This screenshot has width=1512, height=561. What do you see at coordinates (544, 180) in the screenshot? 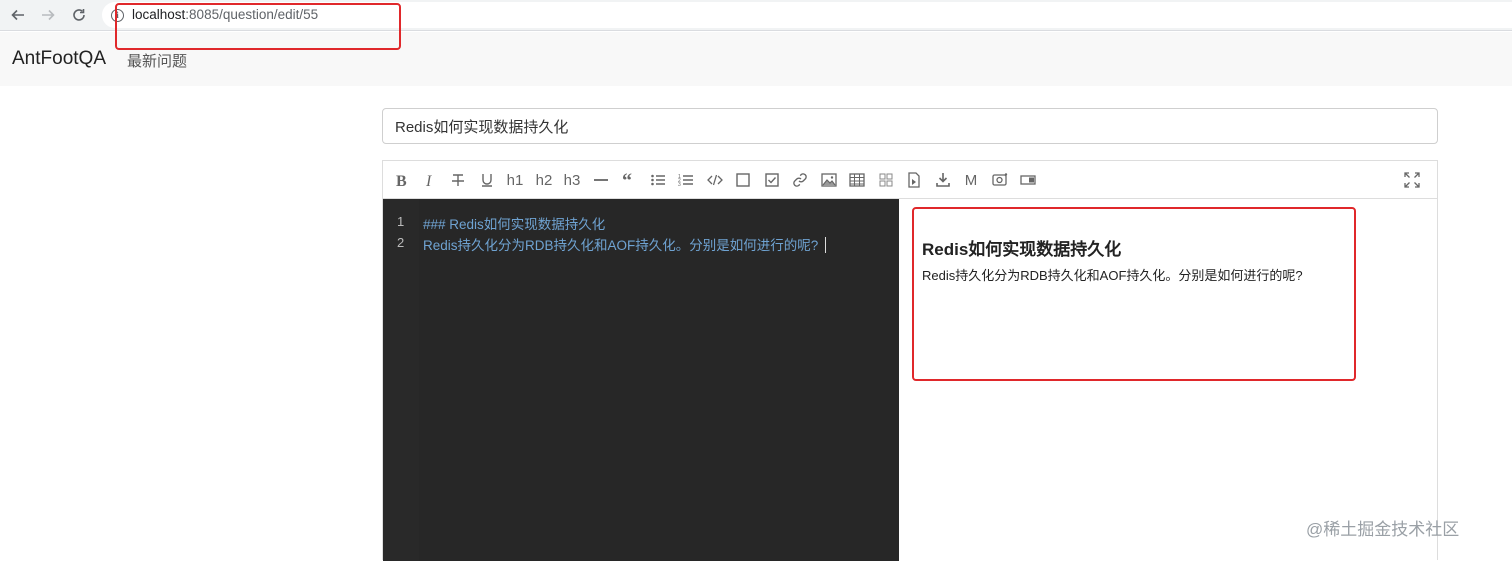
I see `h2-button: h2` at bounding box center [544, 180].